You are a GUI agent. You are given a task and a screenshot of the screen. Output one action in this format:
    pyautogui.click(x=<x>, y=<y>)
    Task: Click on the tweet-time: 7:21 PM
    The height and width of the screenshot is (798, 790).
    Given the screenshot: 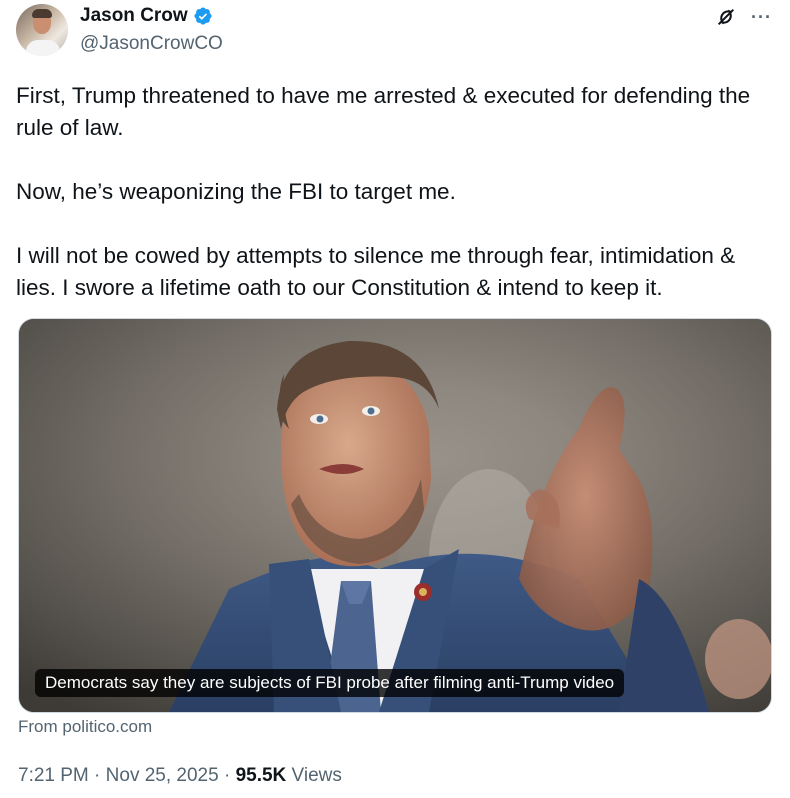 What is the action you would take?
    pyautogui.click(x=53, y=775)
    